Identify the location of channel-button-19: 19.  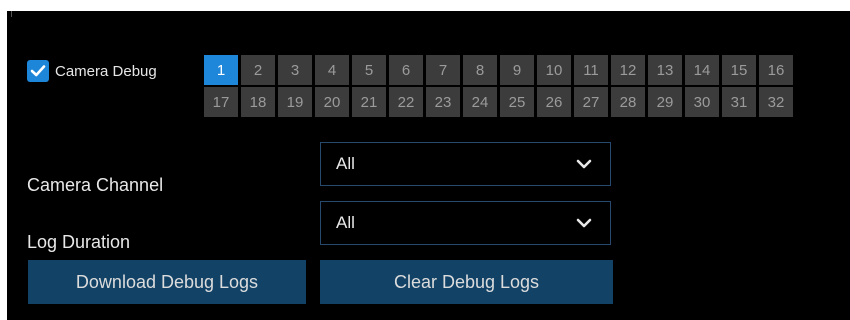
(295, 102).